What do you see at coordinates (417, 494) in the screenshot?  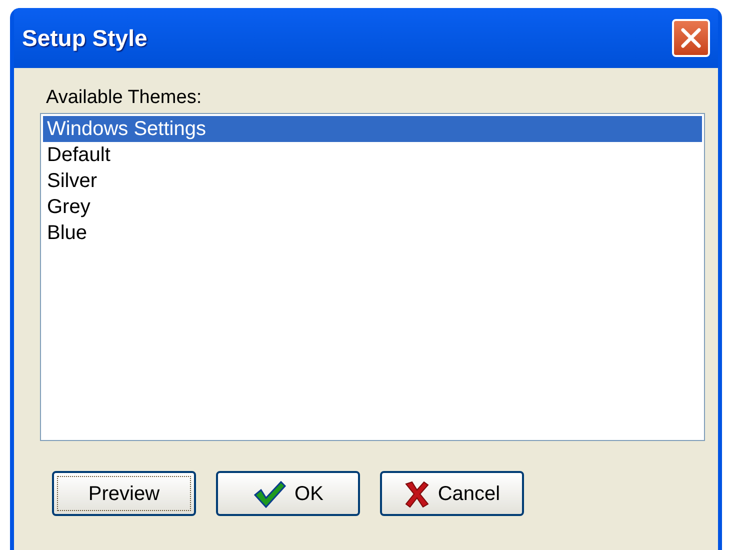 I see `cross-icon` at bounding box center [417, 494].